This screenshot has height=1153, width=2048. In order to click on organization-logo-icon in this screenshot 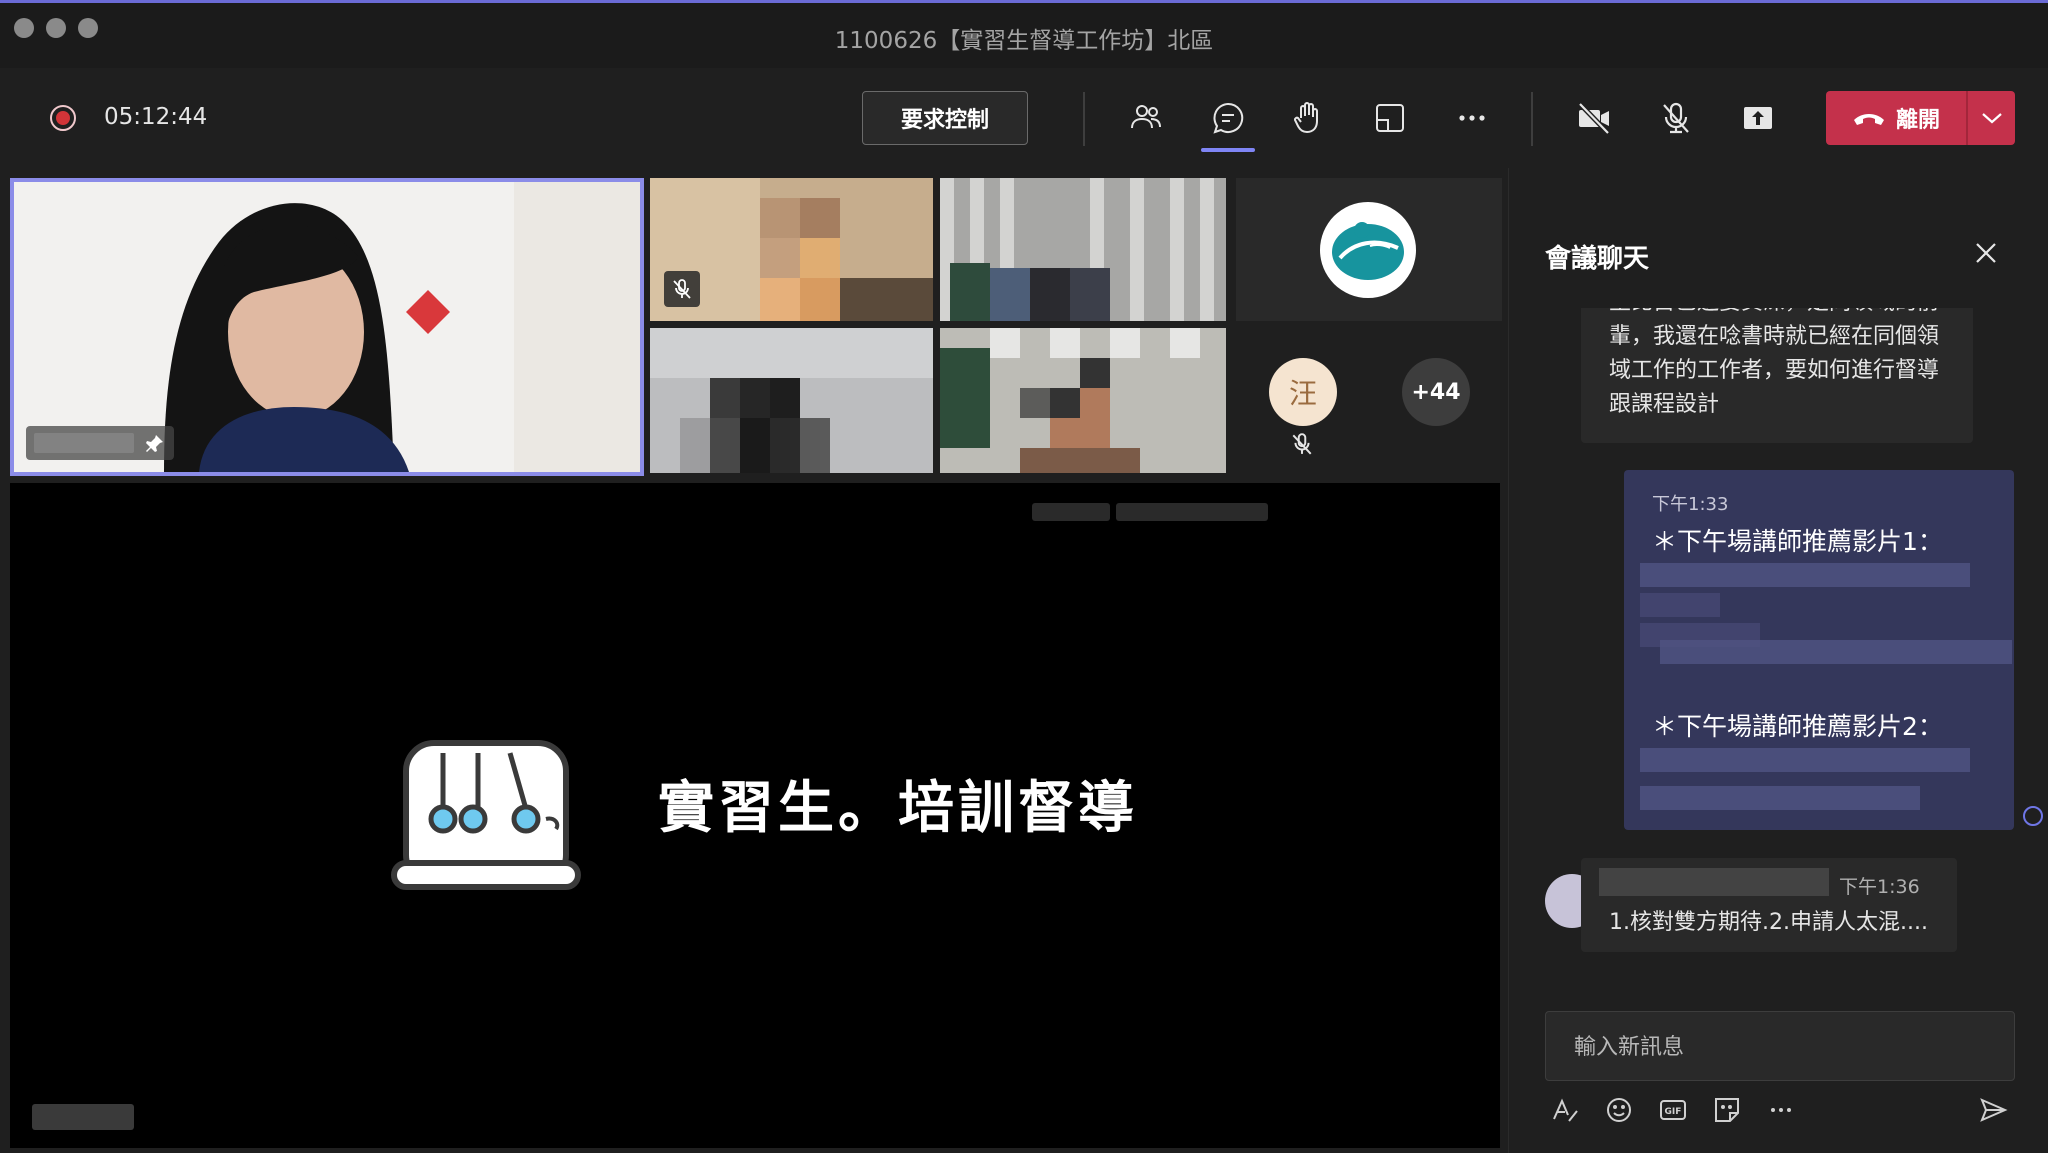, I will do `click(1368, 251)`.